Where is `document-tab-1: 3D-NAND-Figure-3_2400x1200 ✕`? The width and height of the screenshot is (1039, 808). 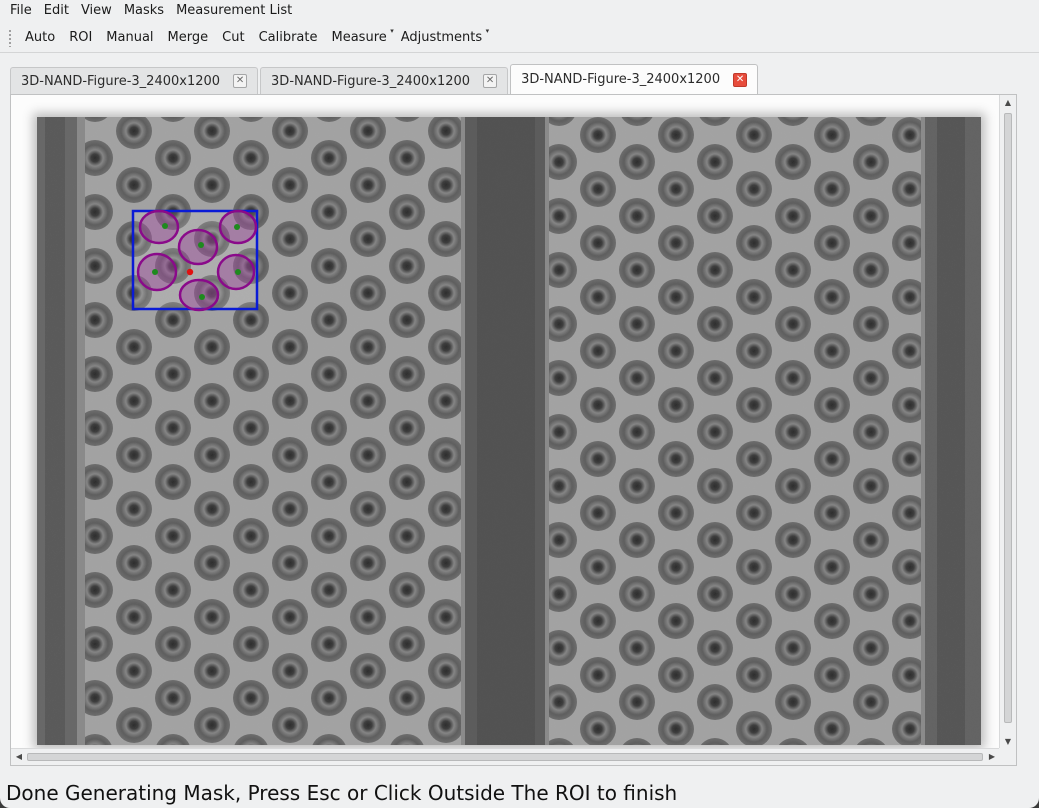 document-tab-1: 3D-NAND-Figure-3_2400x1200 ✕ is located at coordinates (134, 80).